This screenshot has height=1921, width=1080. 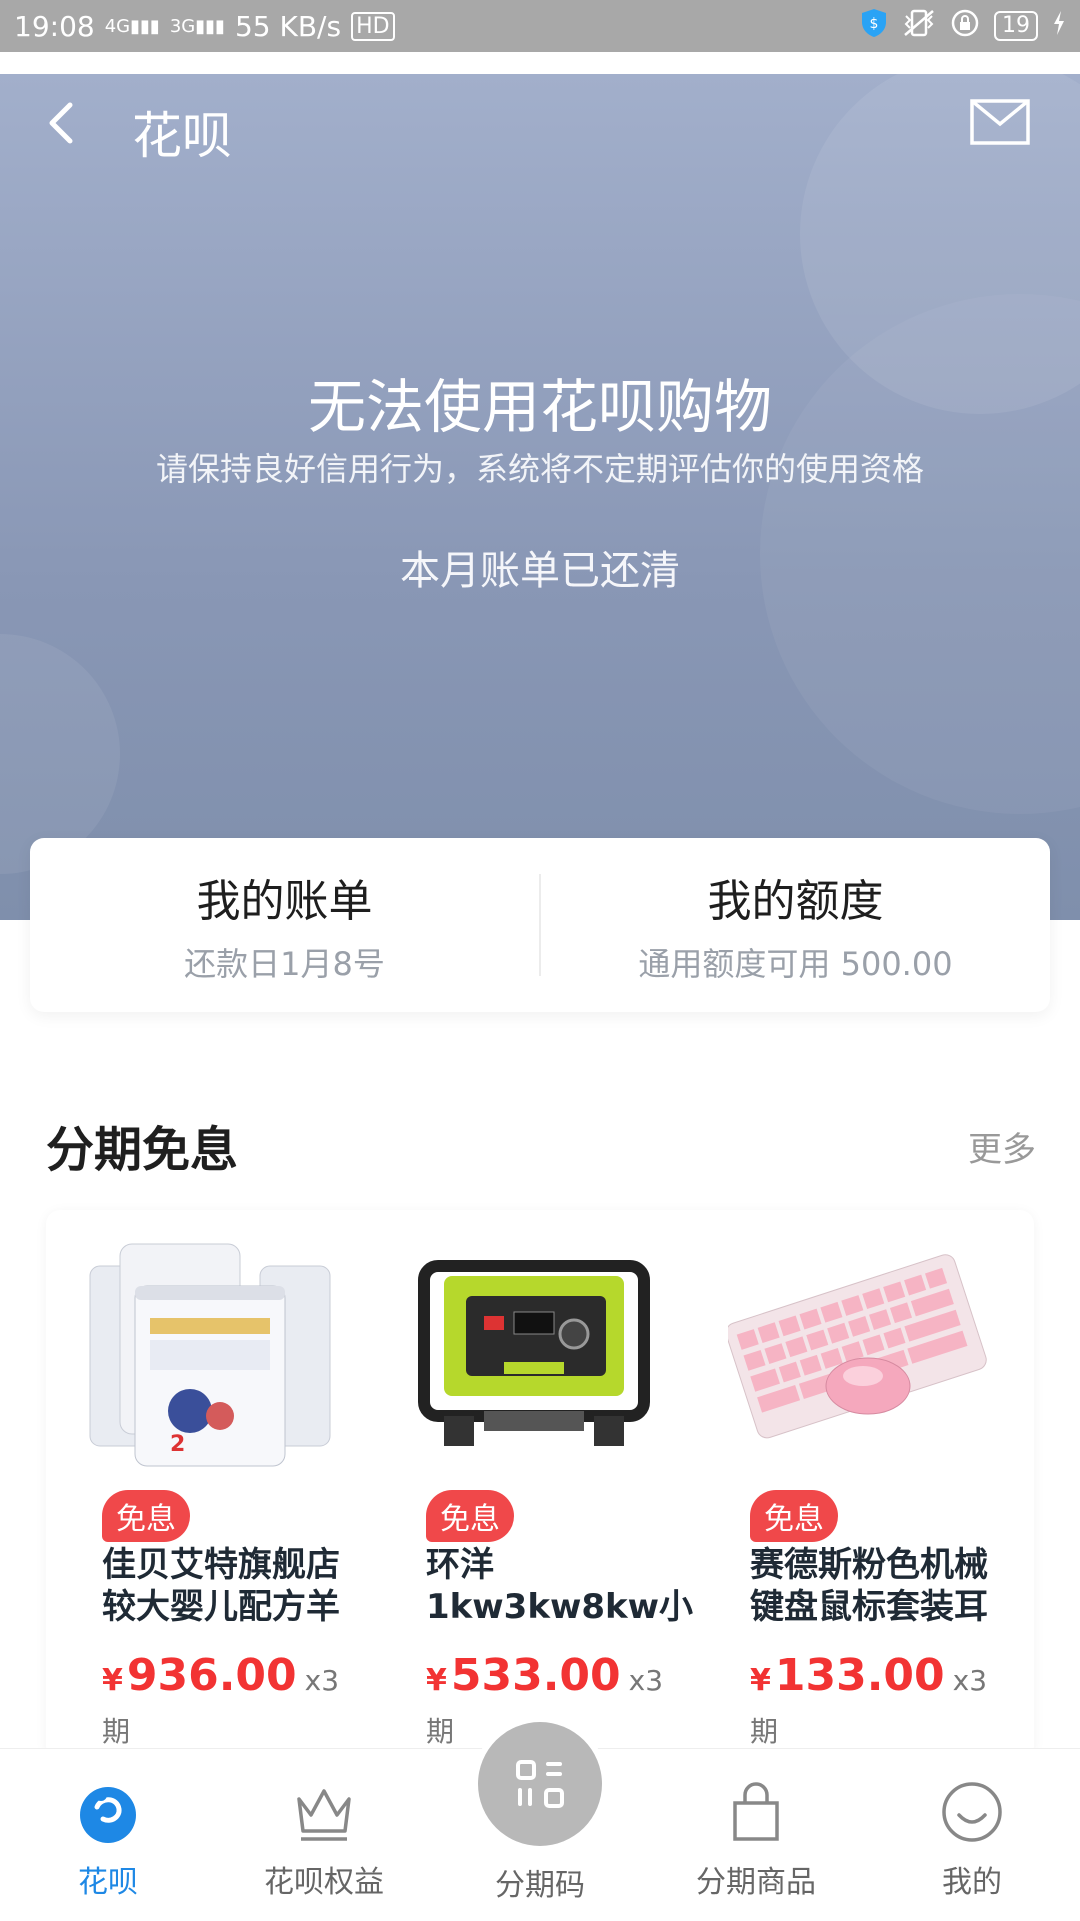 I want to click on nav-label: 花呗, so click(x=108, y=1882).